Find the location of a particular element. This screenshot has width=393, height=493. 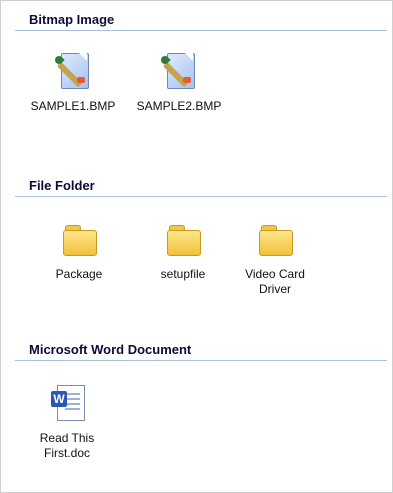

group-header-label: File Folder is located at coordinates (62, 185).